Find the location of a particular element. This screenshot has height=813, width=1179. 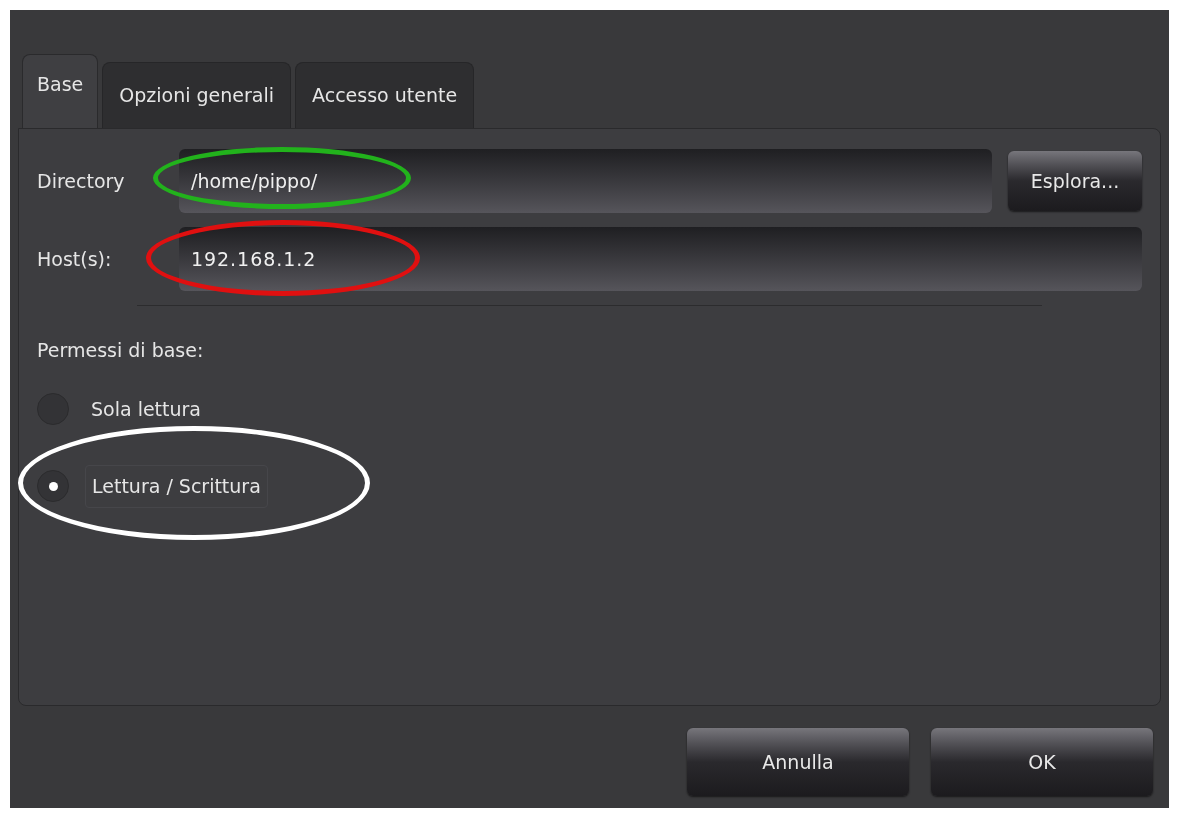

radio-label: Sola lettura is located at coordinates (146, 408).